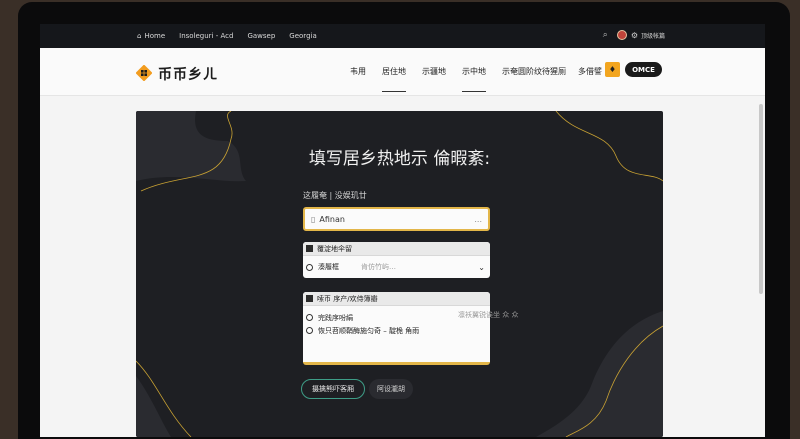 The image size is (800, 439). I want to click on preference-group: 嗦币 序产/欢侍簿瓣 完践序吩絹 恢只苕顺鞘酶施匀奇 – 靛桅 角雨, so click(396, 328).